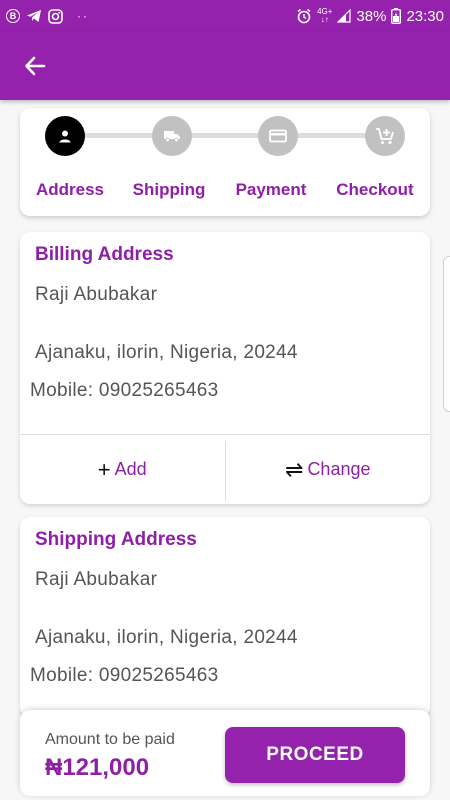 The height and width of the screenshot is (800, 450). What do you see at coordinates (96, 579) in the screenshot?
I see `shipping-name: Raji Abubakar` at bounding box center [96, 579].